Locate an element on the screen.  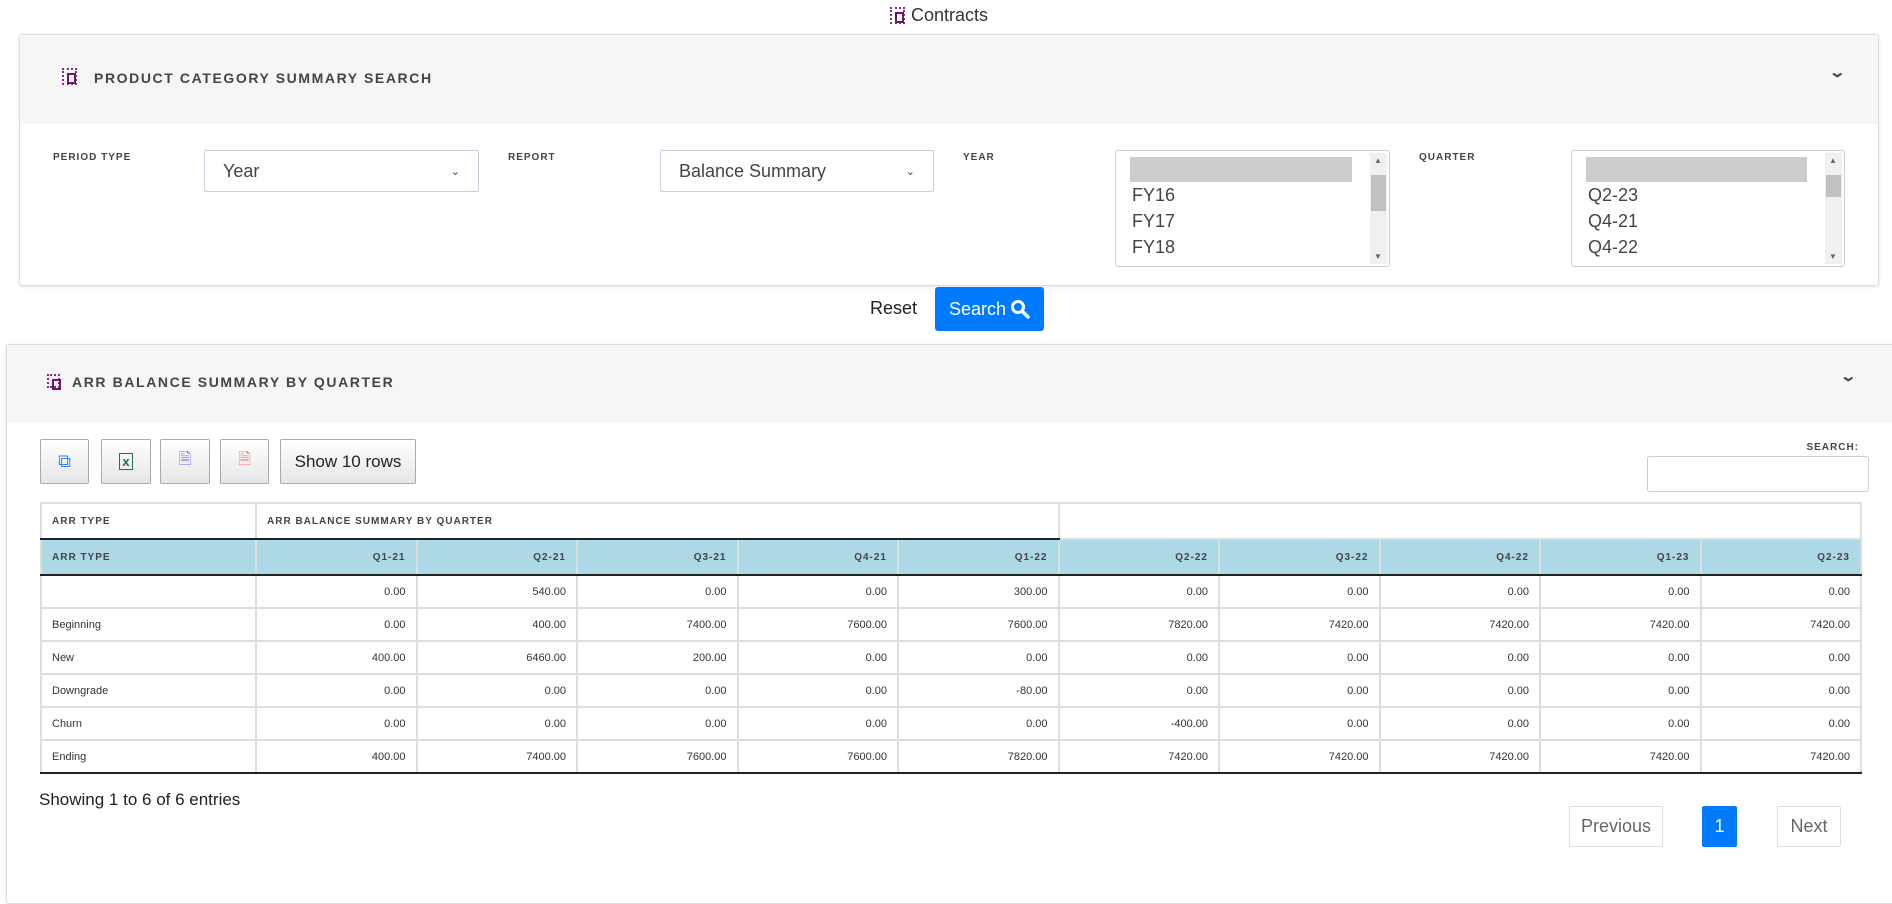
search-panel-header: PRODUCT CATEGORY SUMMARY SEARCH ⌄ is located at coordinates (949, 79).